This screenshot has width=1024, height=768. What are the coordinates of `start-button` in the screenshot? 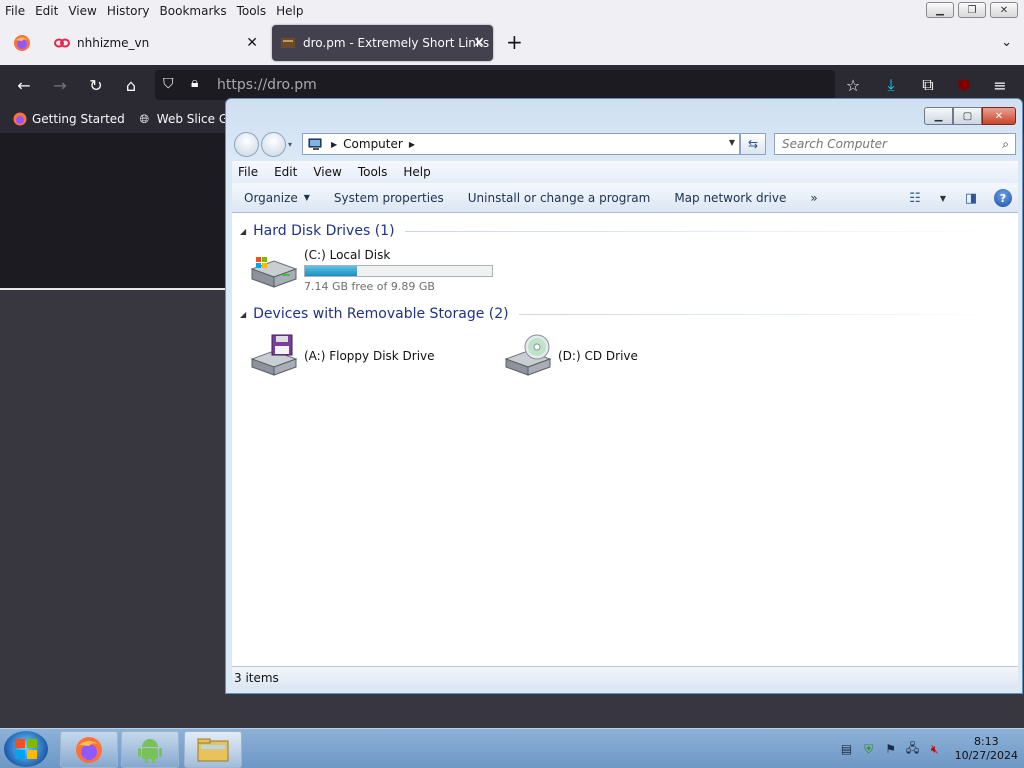 It's located at (26, 749).